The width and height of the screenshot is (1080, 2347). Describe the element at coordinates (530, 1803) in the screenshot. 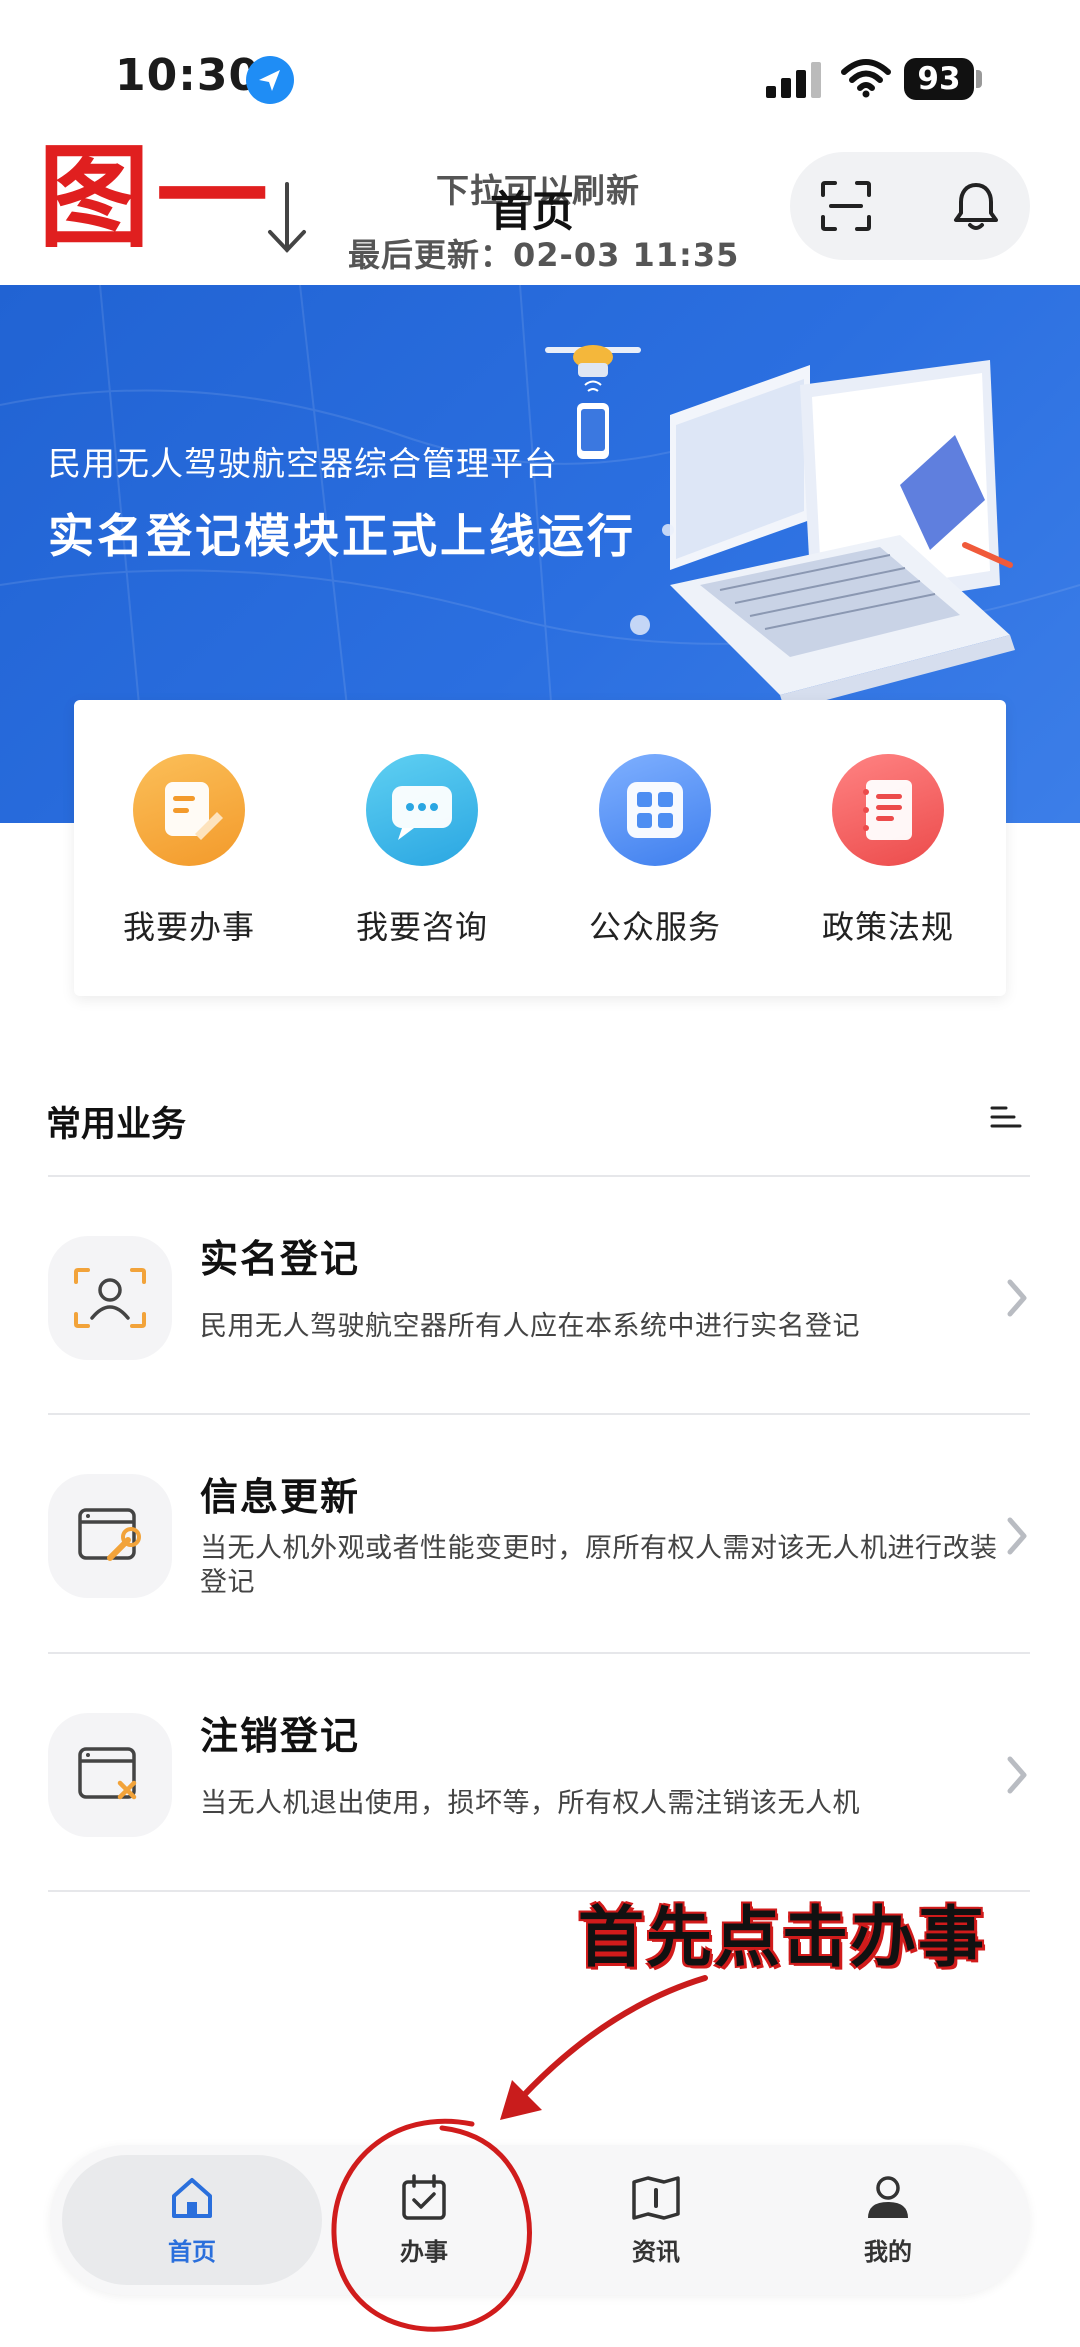

I see `business-desc: 当无人机退出使用，损坏等，所有权人需注销该无人机` at that location.